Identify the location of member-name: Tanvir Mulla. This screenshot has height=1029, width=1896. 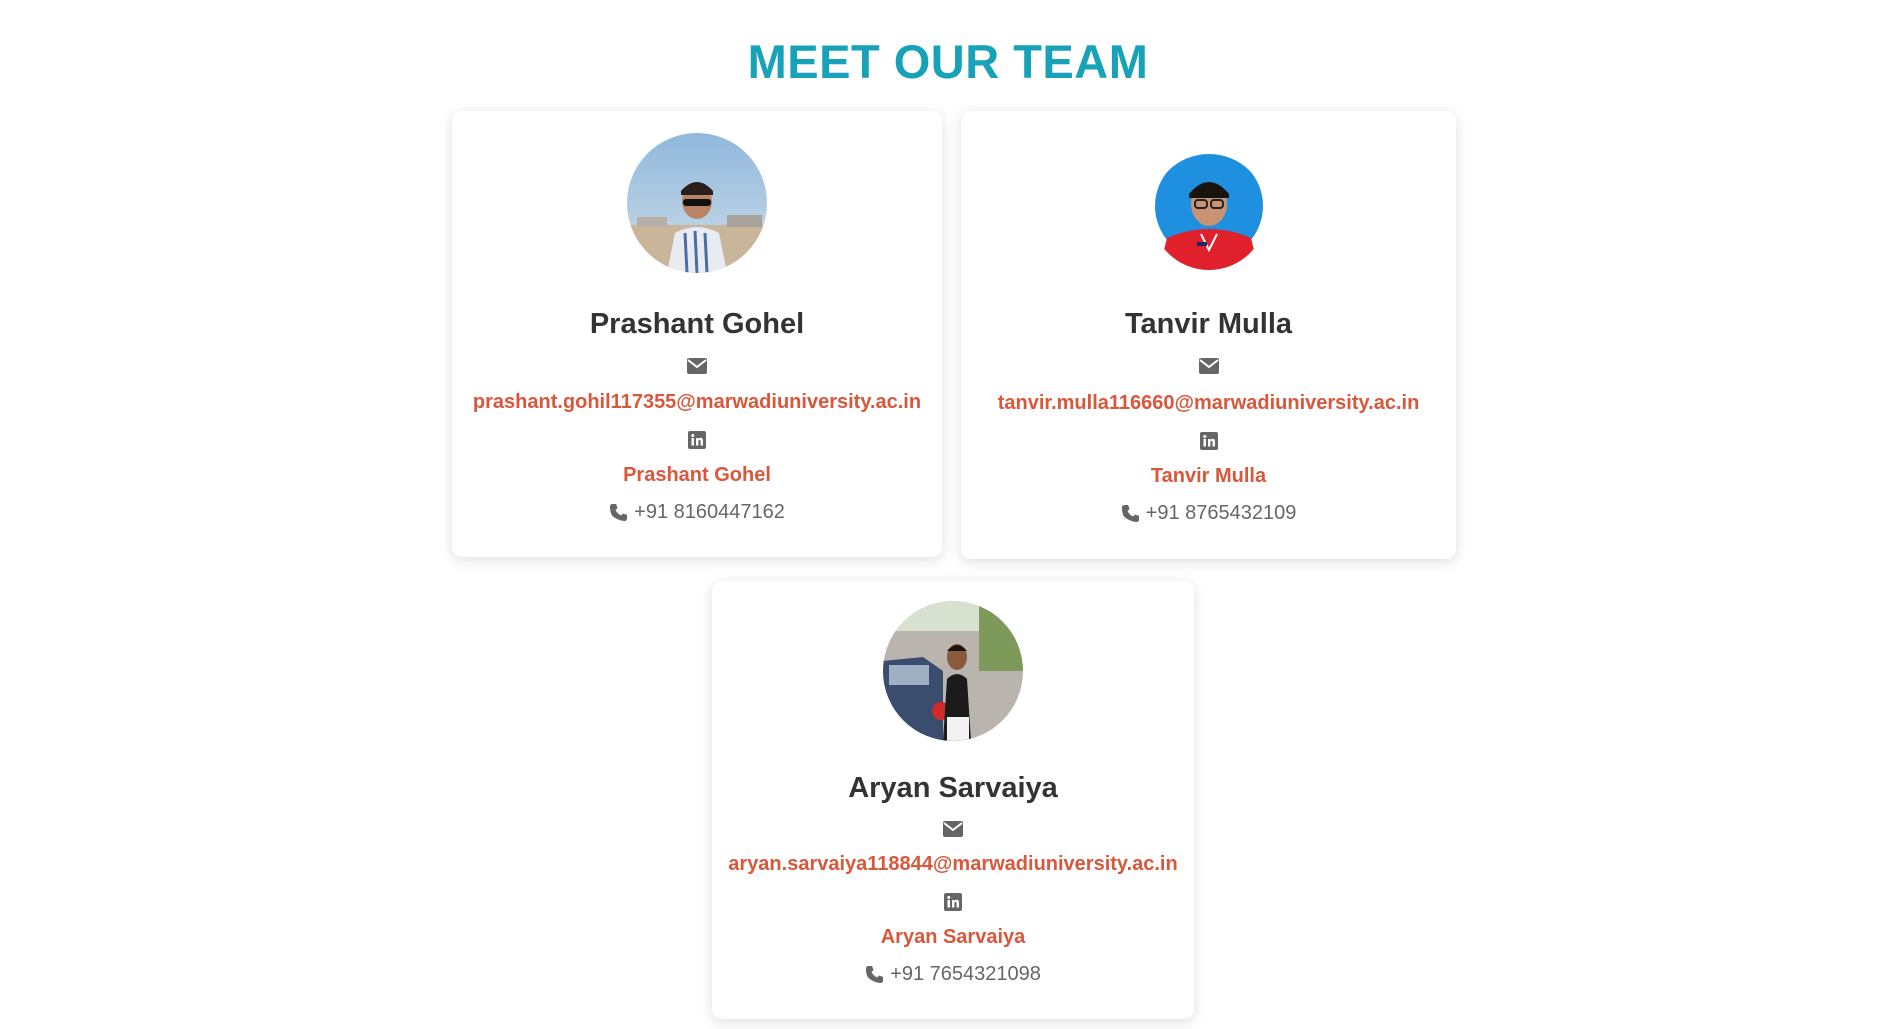
(1208, 324).